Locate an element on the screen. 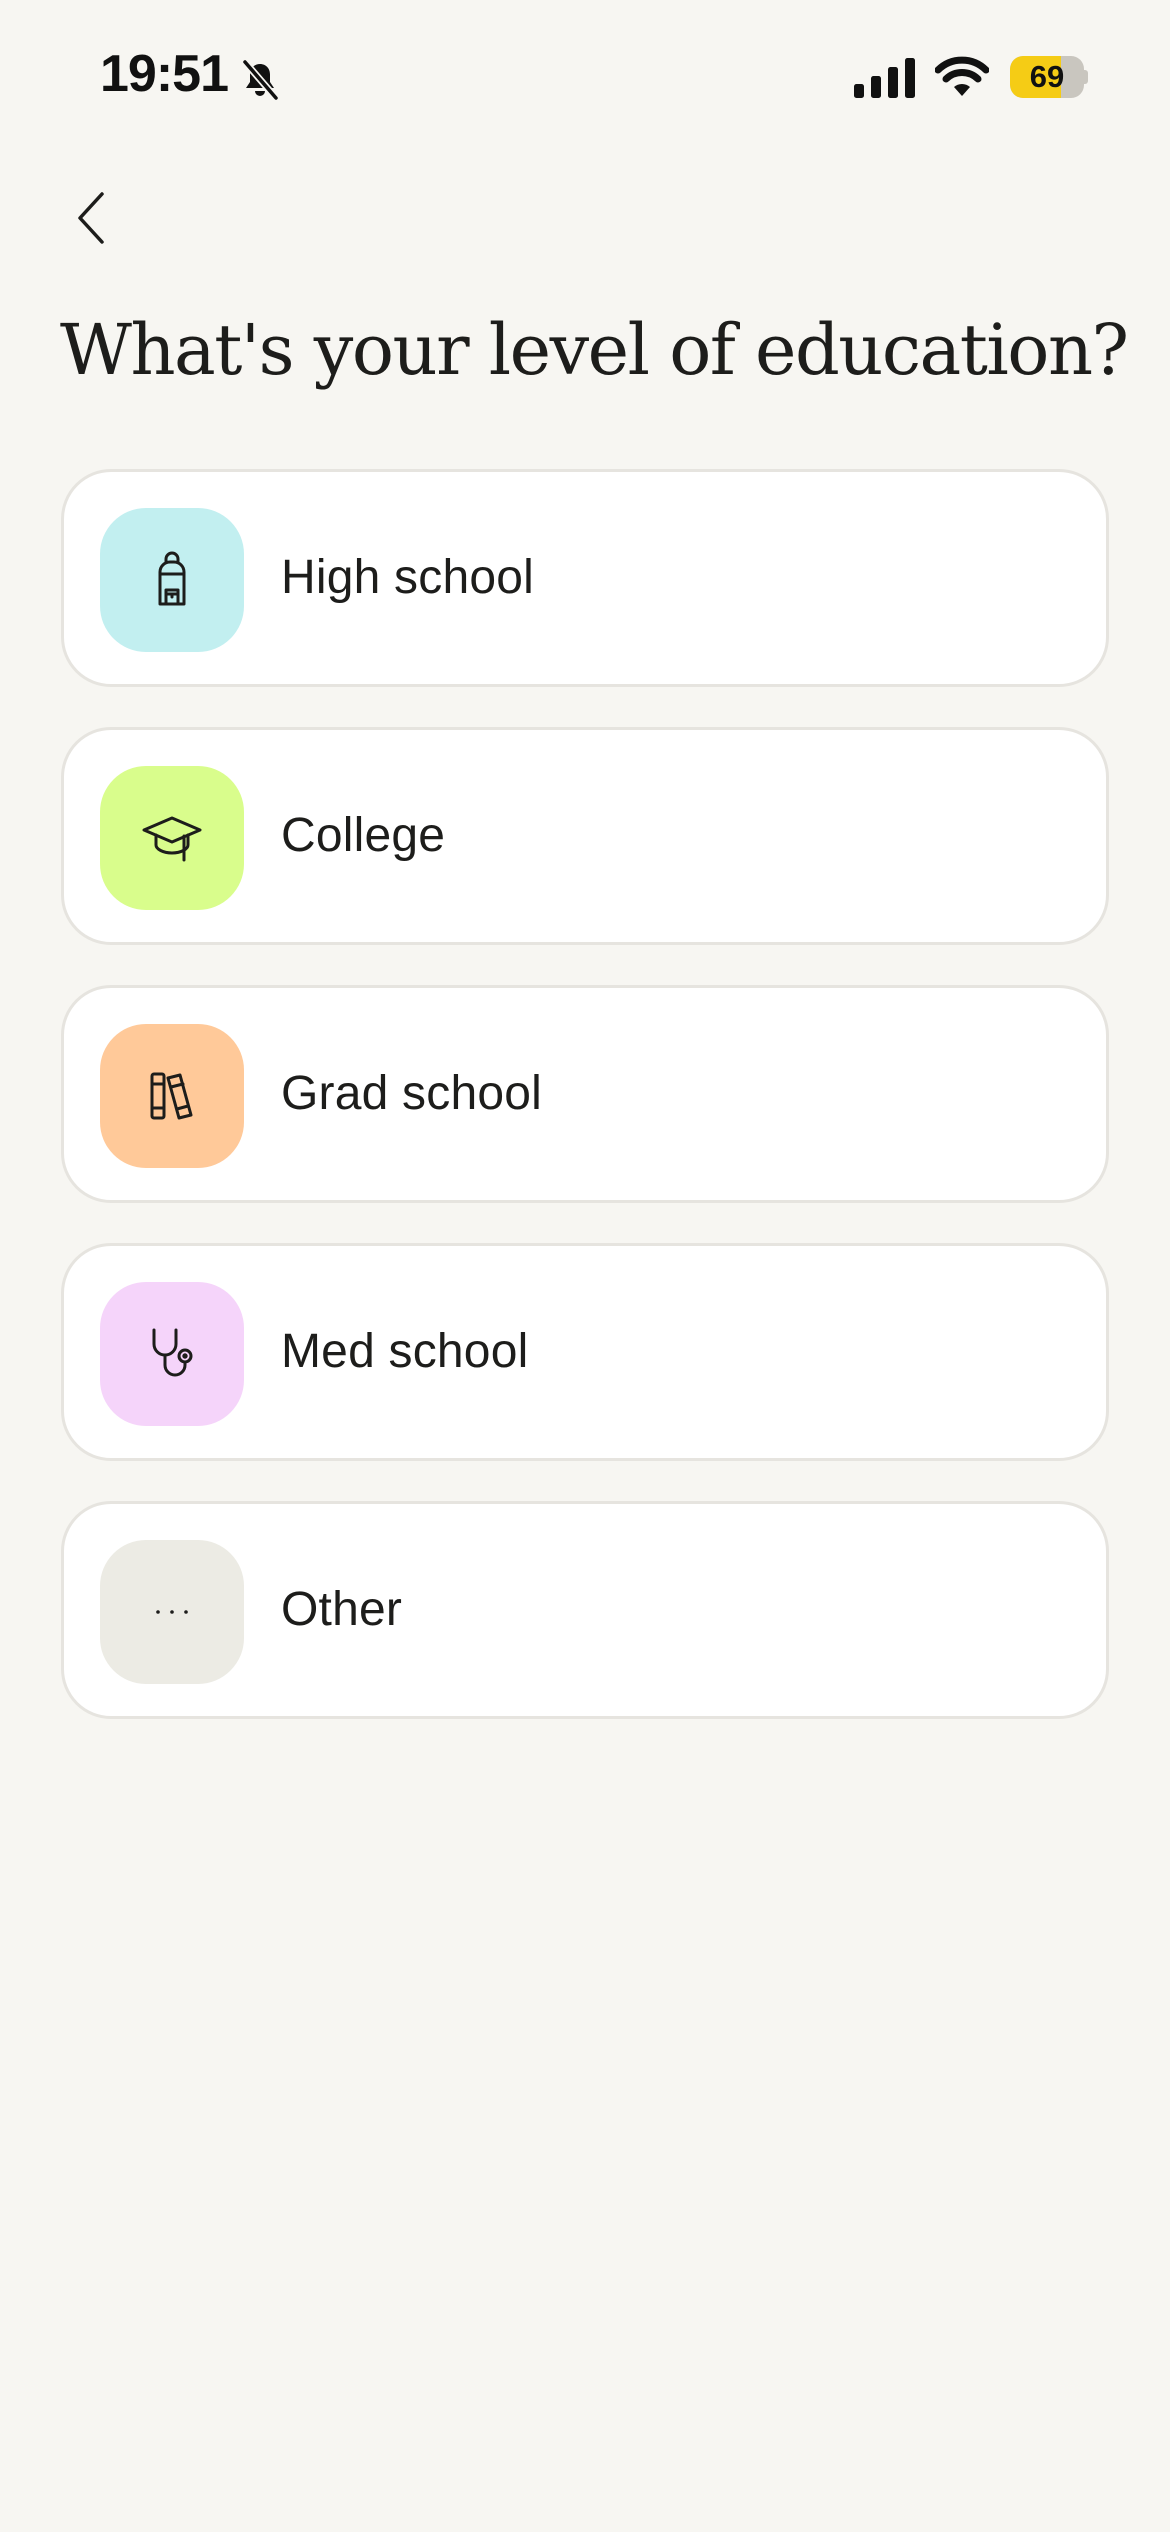  back-button is located at coordinates (92, 218).